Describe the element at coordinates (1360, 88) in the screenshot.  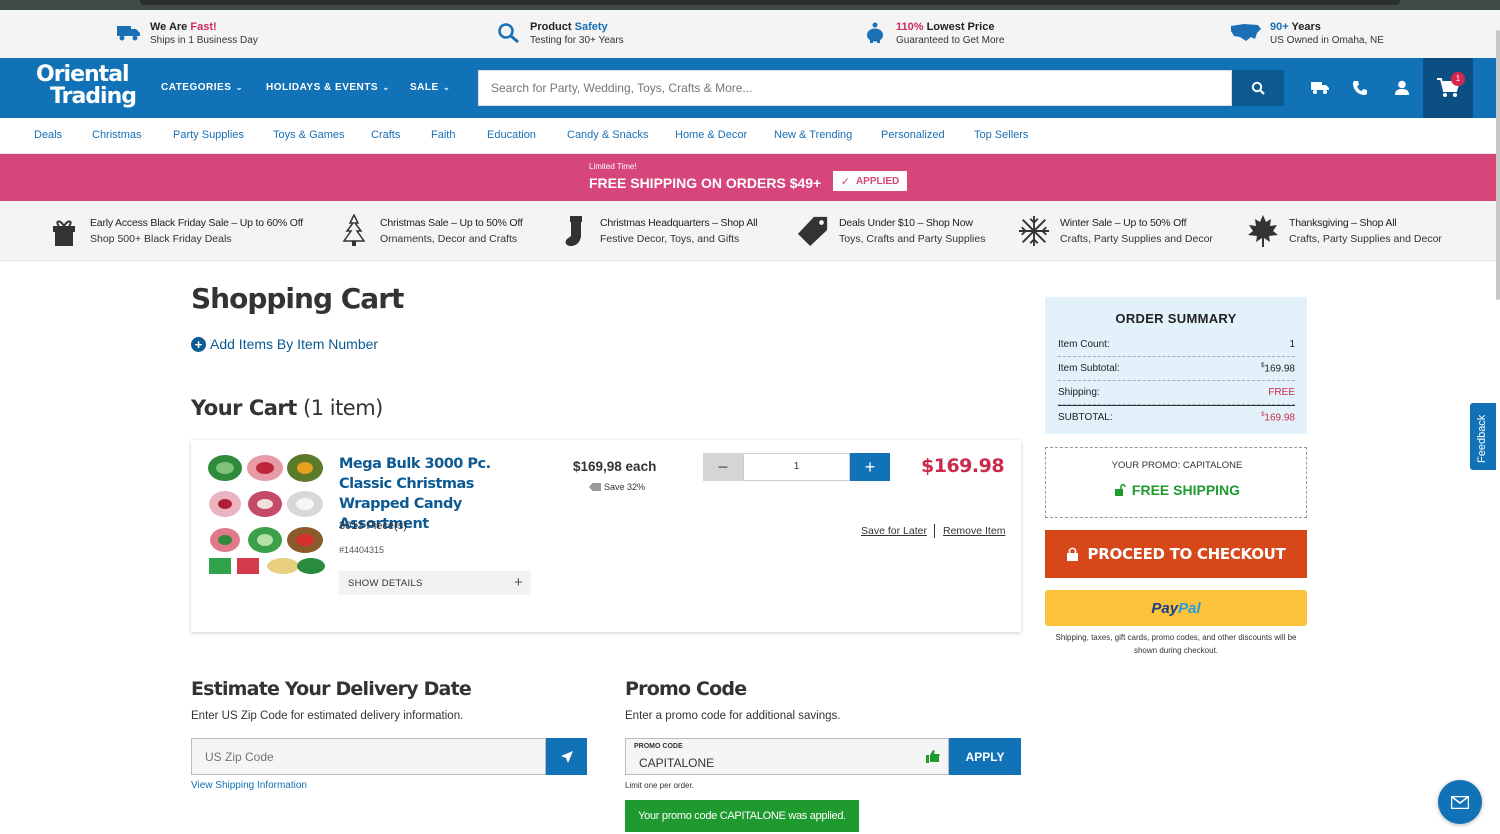
I see `phone-icon` at that location.